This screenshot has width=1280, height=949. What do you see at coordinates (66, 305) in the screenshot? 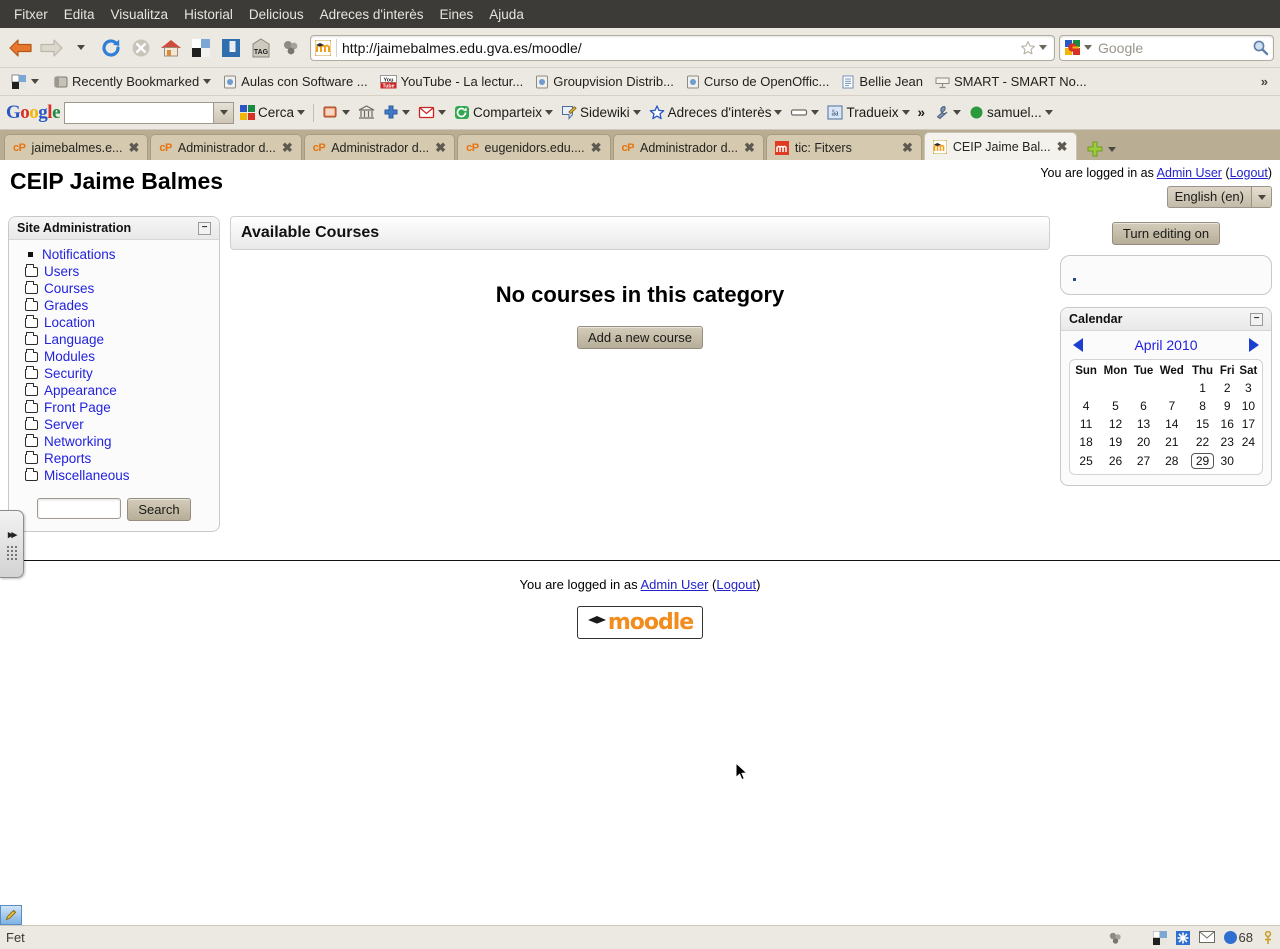
I see `sidebar-item-label: Grades` at bounding box center [66, 305].